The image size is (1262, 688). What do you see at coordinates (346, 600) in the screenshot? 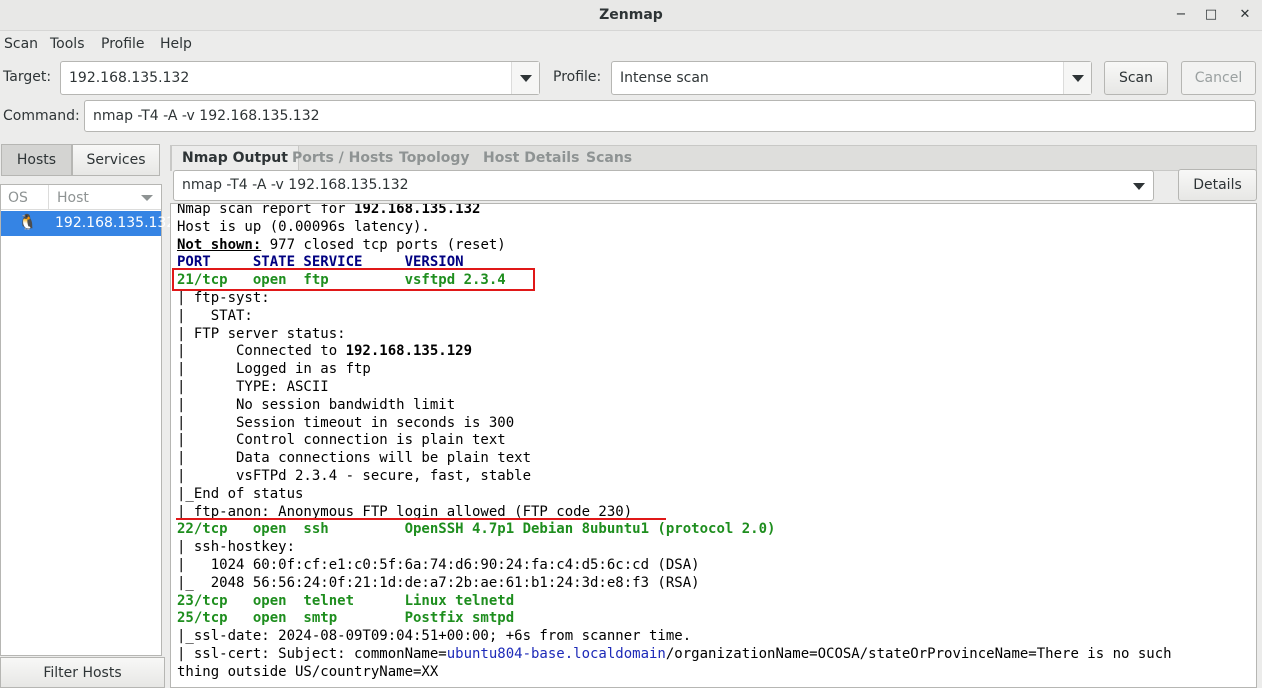
I see `output-segment: 23/tcp open telnet Linux telnetd` at bounding box center [346, 600].